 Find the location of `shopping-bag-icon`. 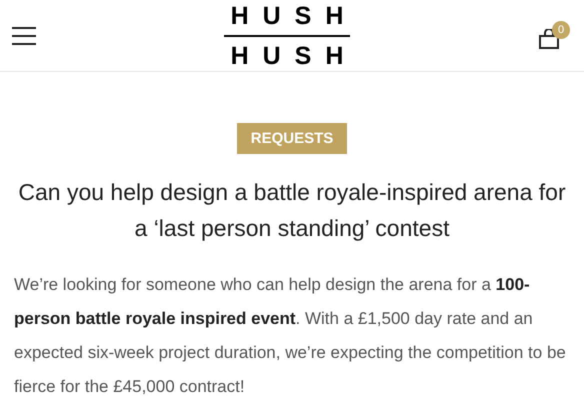

shopping-bag-icon is located at coordinates (549, 38).